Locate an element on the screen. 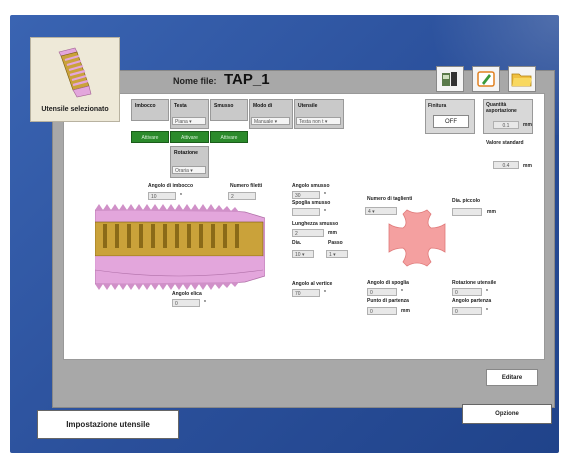 Image resolution: width=571 pixels, height=459 pixels. spoglia-smusso-unit: ° is located at coordinates (325, 212).